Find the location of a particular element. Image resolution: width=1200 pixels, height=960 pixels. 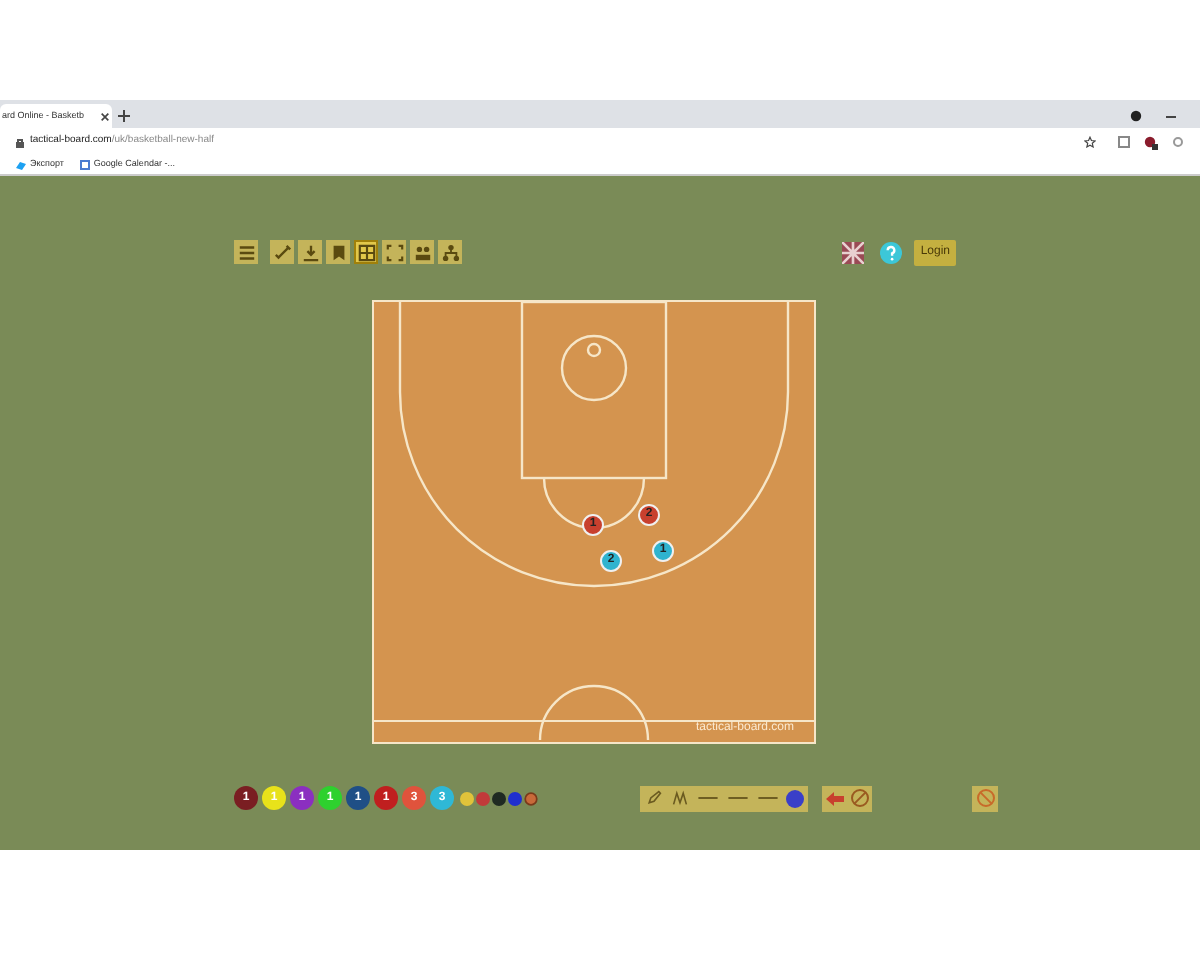

undo-button is located at coordinates (834, 798).